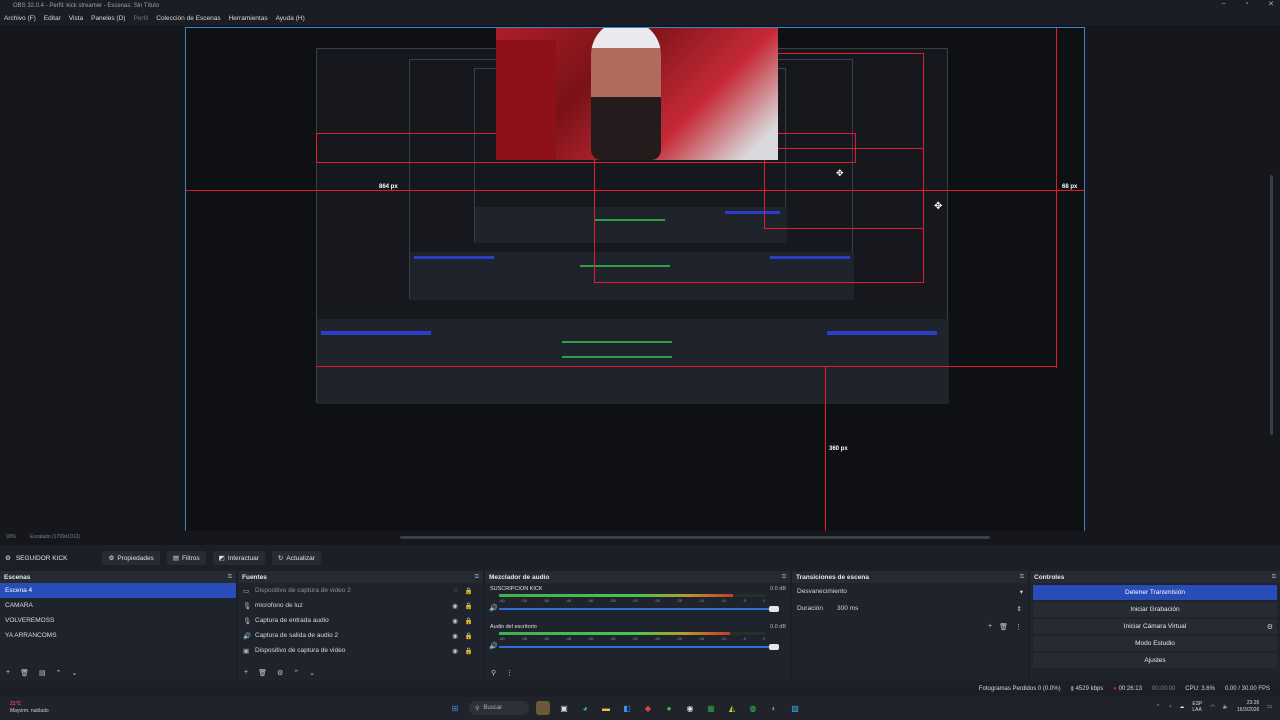 Image resolution: width=1280 pixels, height=720 pixels. What do you see at coordinates (637, 94) in the screenshot?
I see `webcam-source` at bounding box center [637, 94].